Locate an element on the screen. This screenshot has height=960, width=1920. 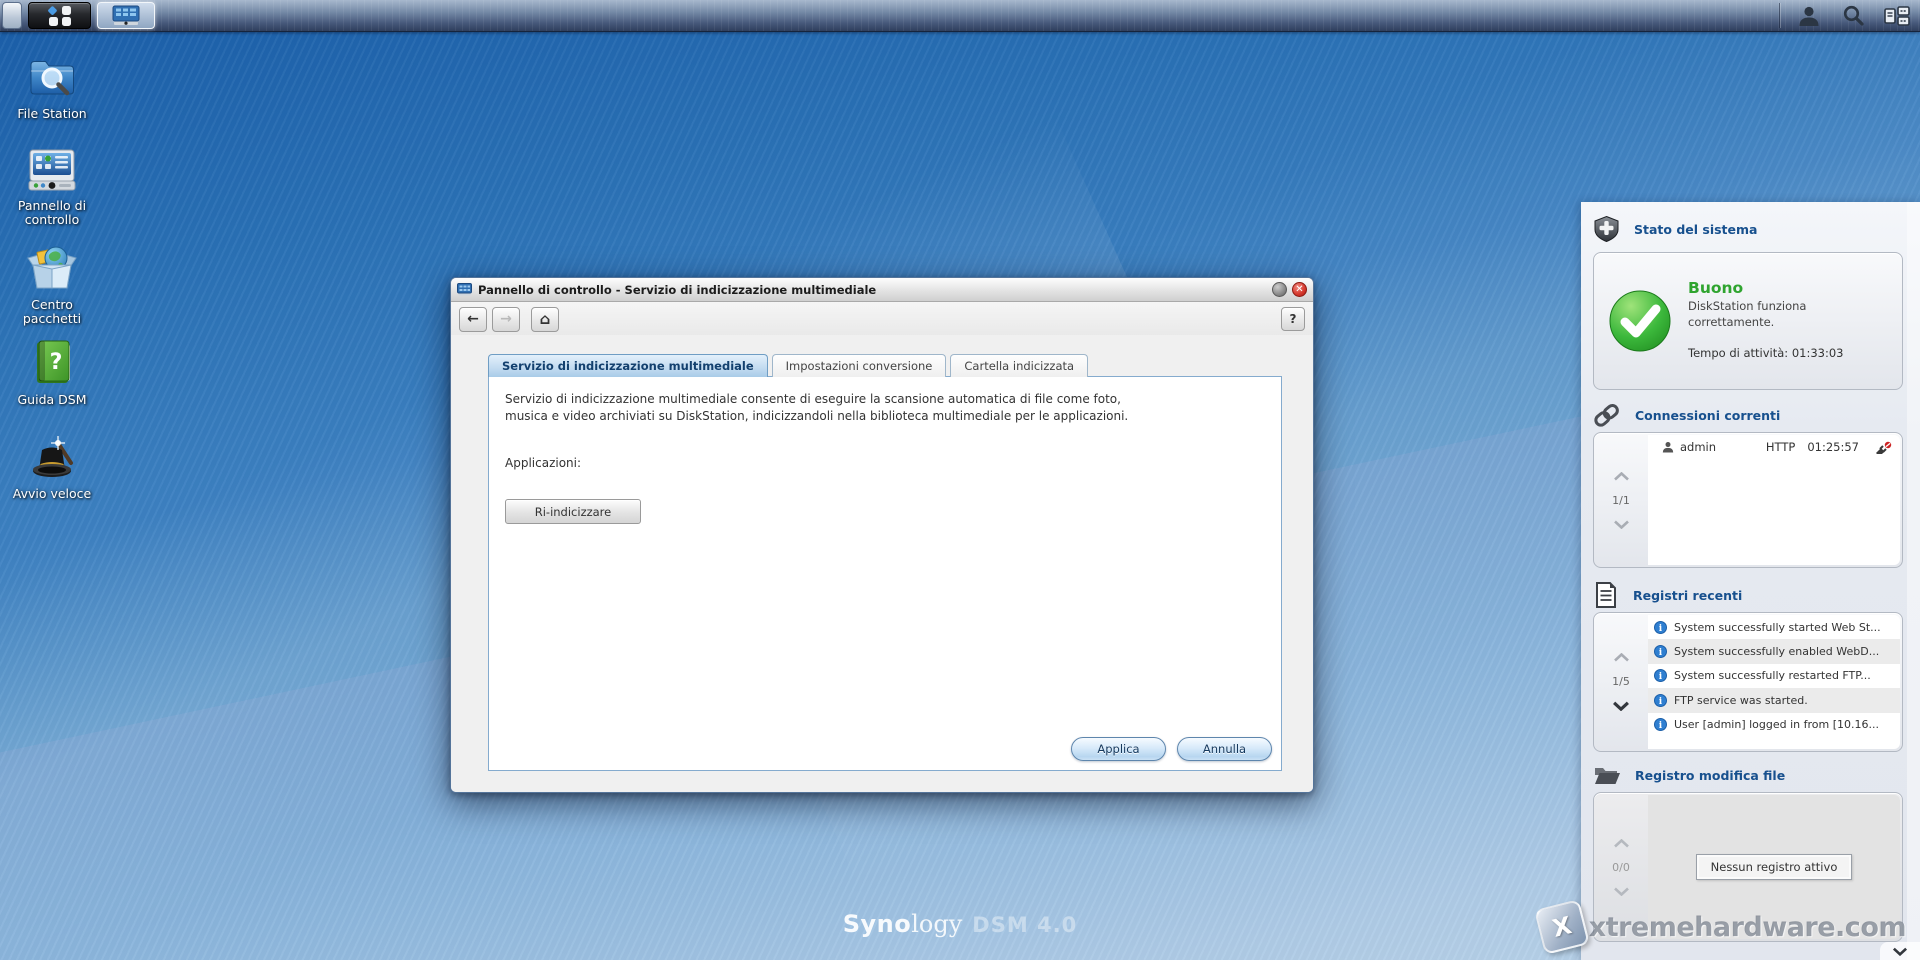
status-description: DiskStation funziona correttamente. is located at coordinates (1747, 314).